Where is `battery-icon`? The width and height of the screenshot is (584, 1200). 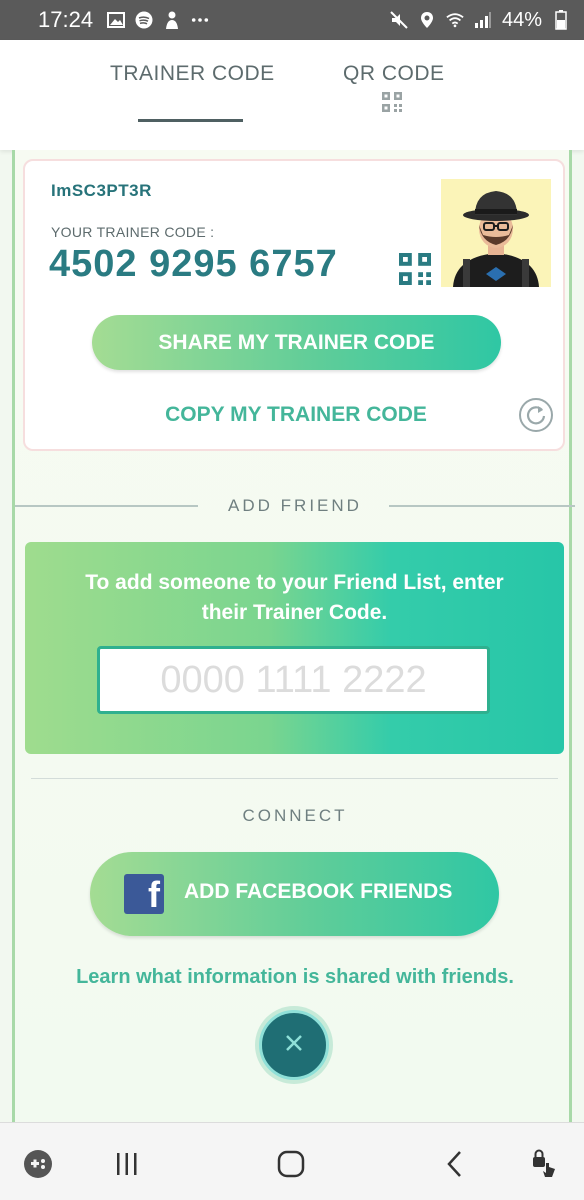
battery-icon is located at coordinates (561, 20).